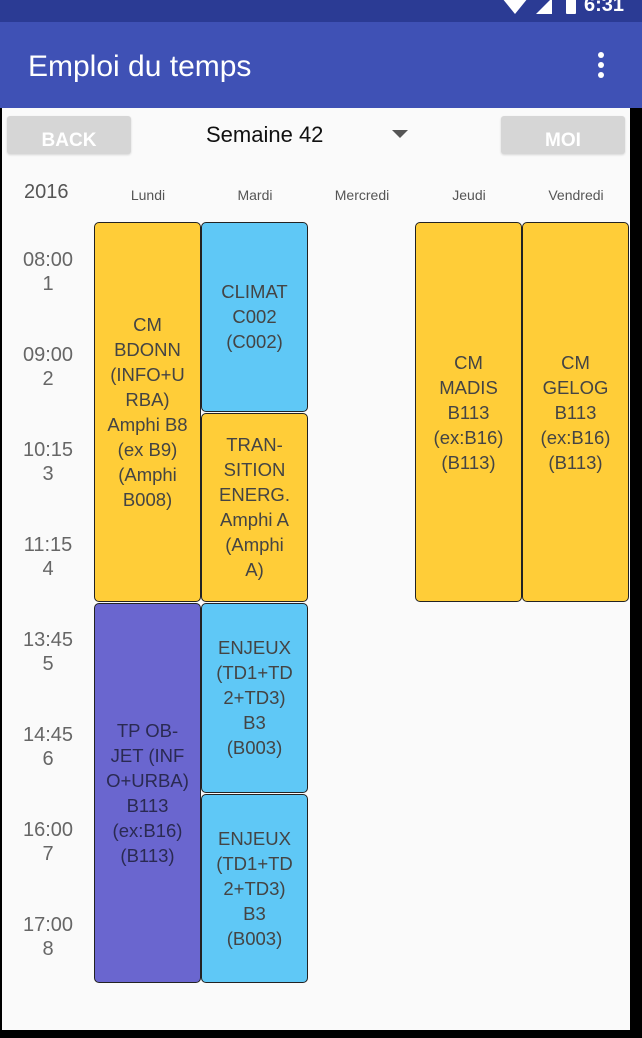 This screenshot has height=1038, width=642. What do you see at coordinates (48, 557) in the screenshot?
I see `time-slot: 11:15 4` at bounding box center [48, 557].